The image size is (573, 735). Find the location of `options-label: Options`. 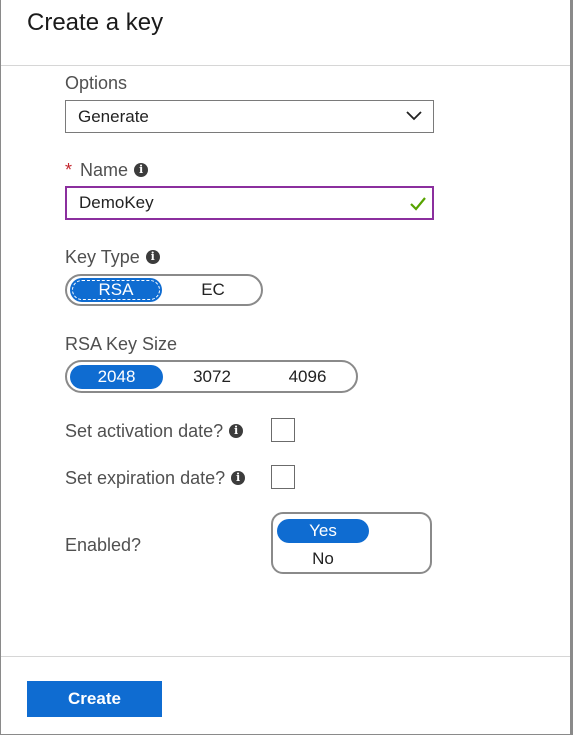

options-label: Options is located at coordinates (96, 83).